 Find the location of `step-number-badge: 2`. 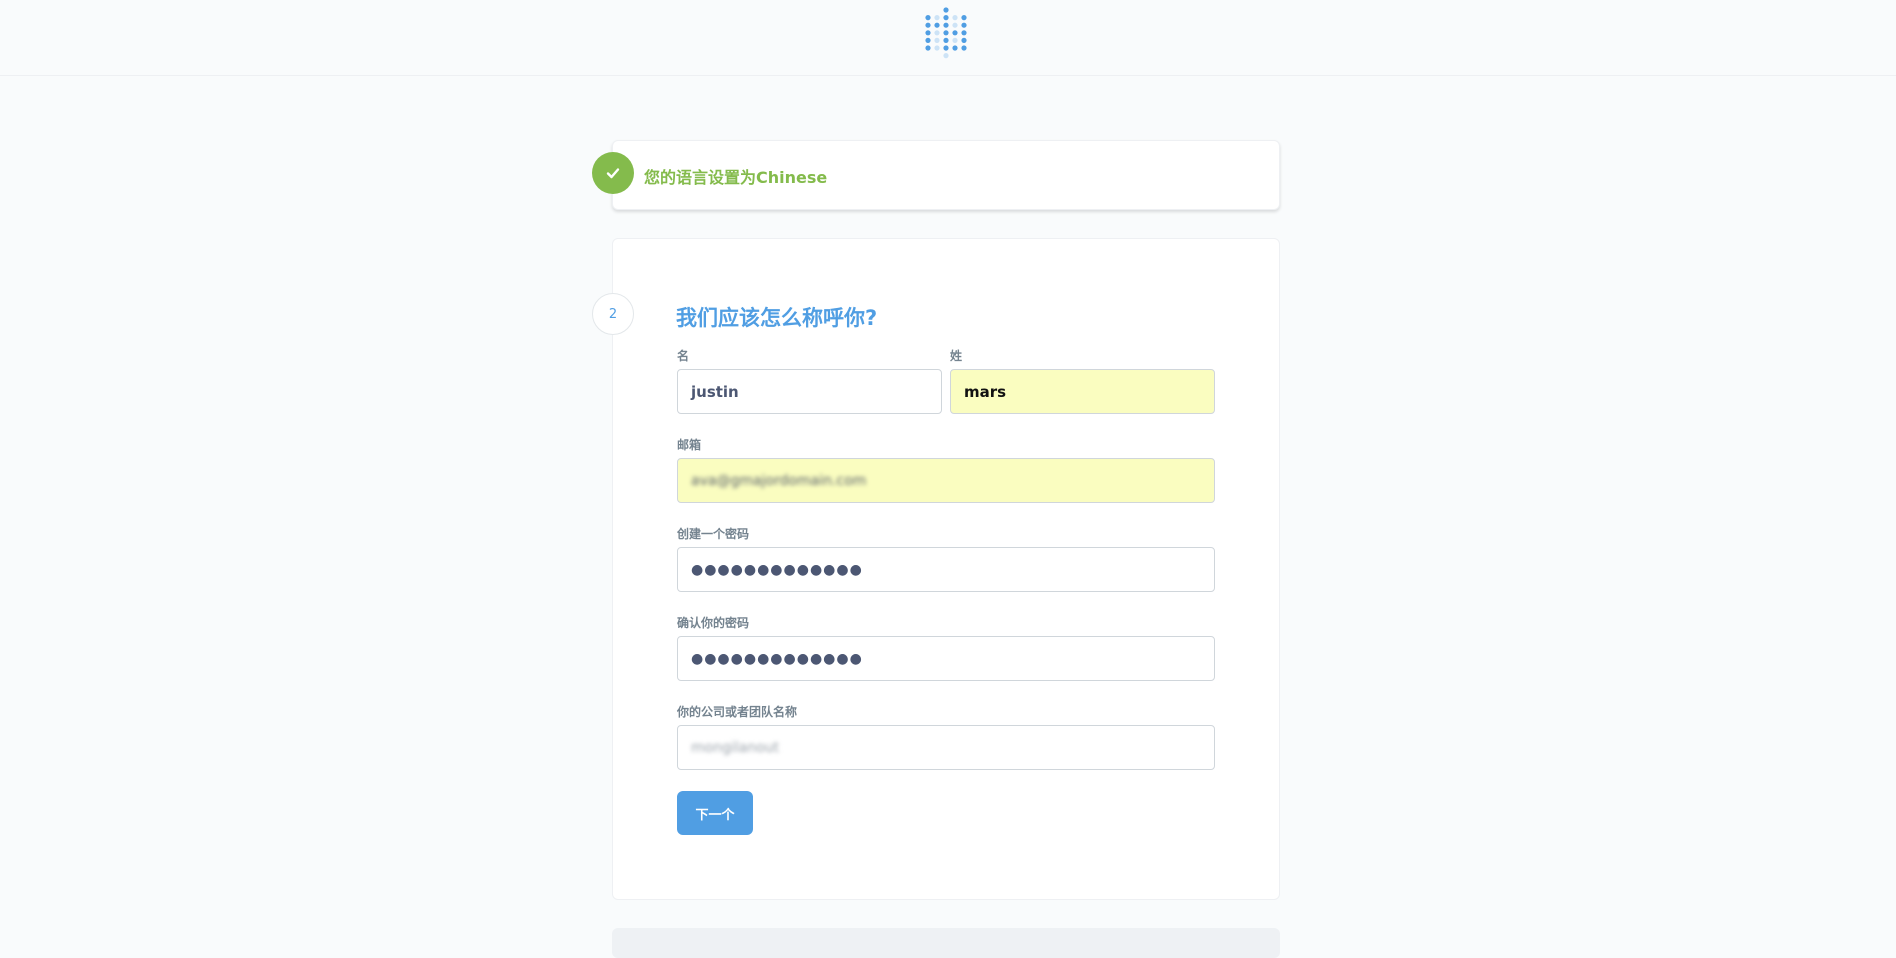

step-number-badge: 2 is located at coordinates (613, 314).